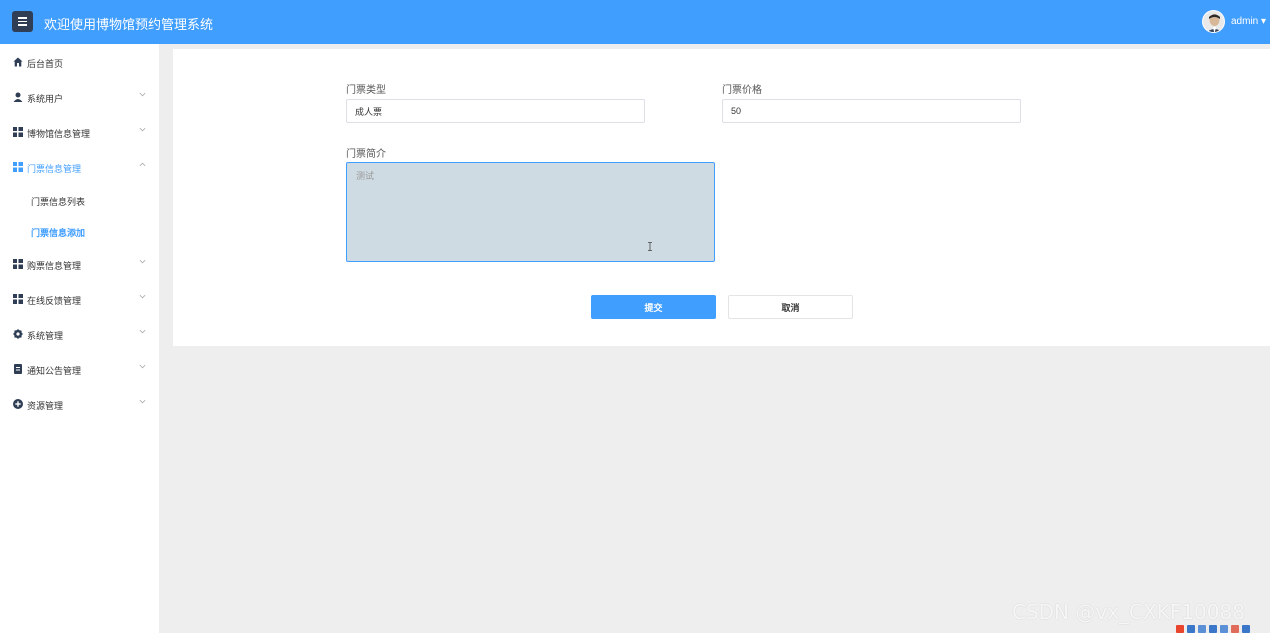  Describe the element at coordinates (18, 334) in the screenshot. I see `gear-icon` at that location.